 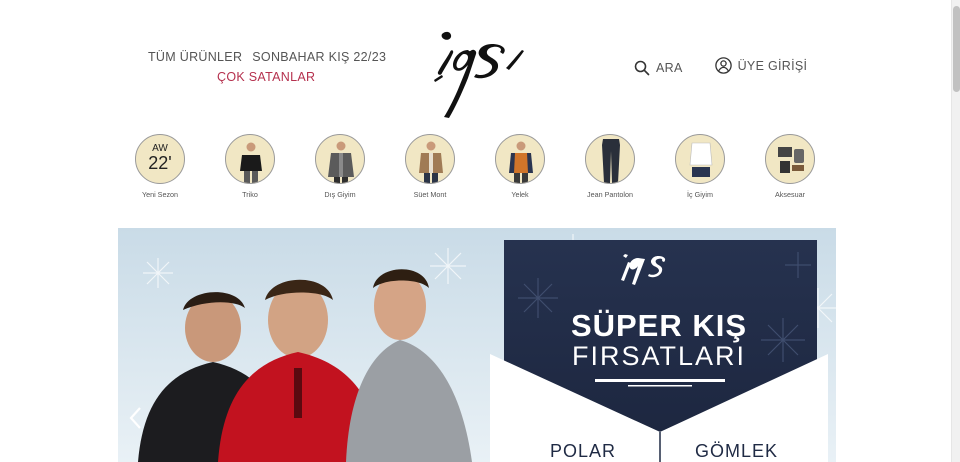 What do you see at coordinates (736, 451) in the screenshot?
I see `promo-tab-gomlek: GÖMLEK` at bounding box center [736, 451].